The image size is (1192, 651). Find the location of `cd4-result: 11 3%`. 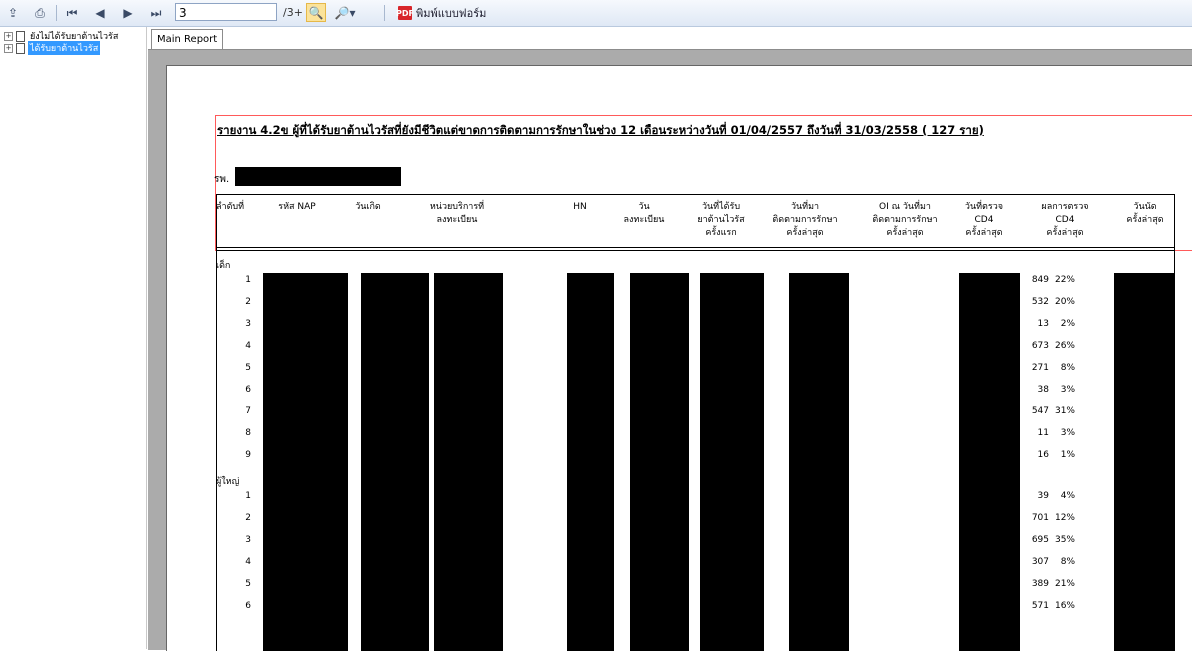

cd4-result: 11 3% is located at coordinates (1051, 433).